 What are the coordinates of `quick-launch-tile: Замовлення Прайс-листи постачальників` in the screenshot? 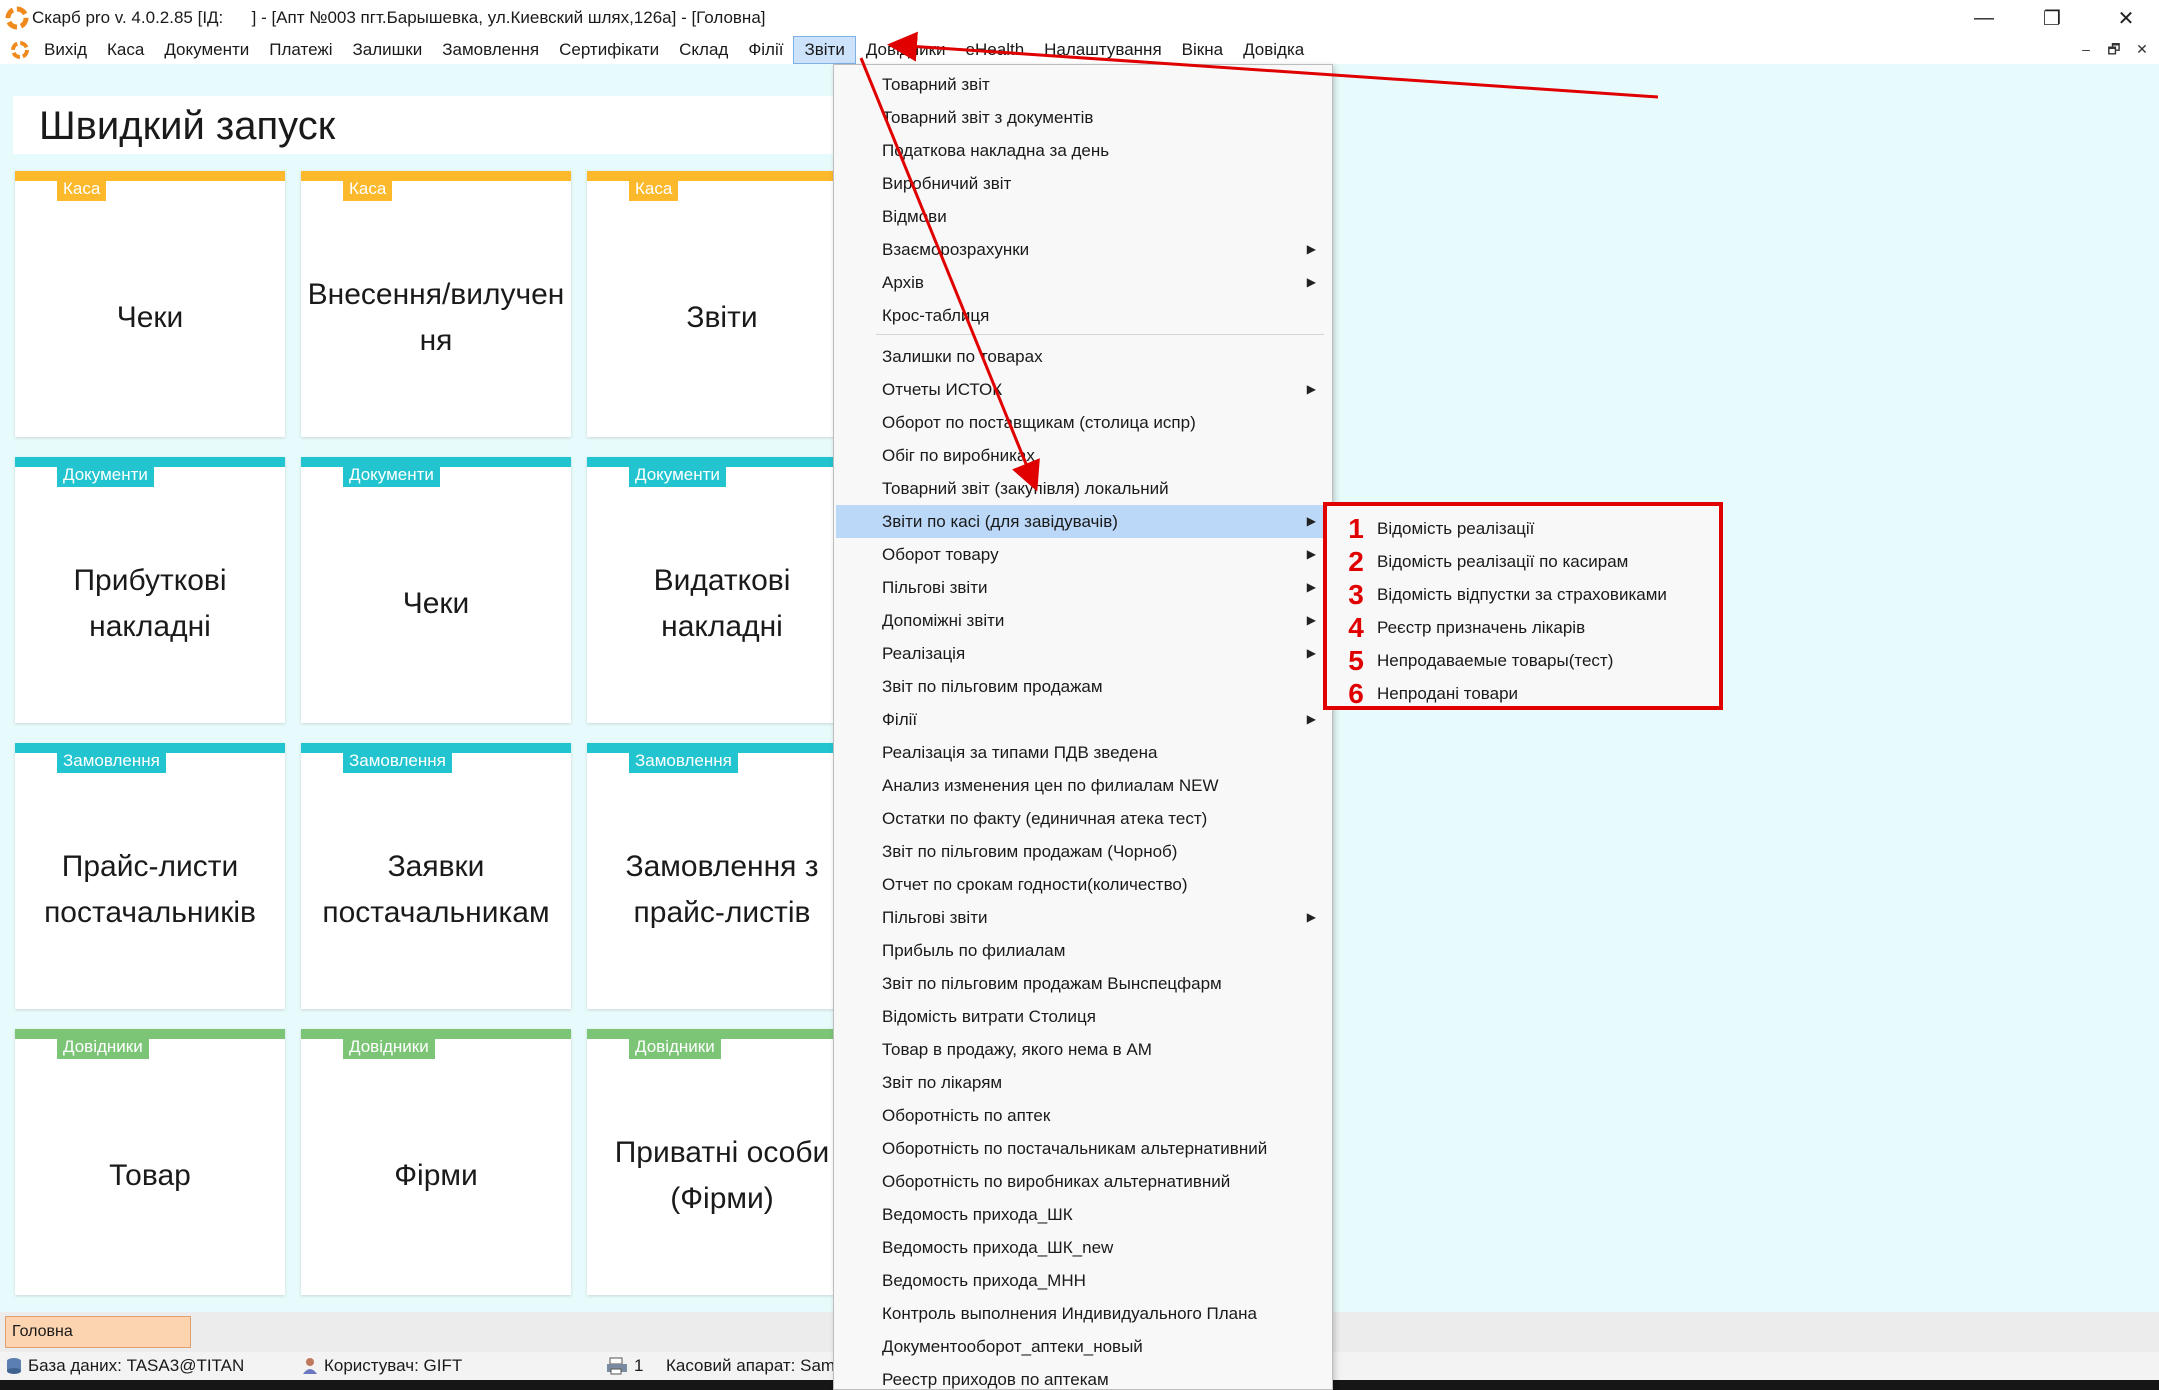 It's located at (150, 876).